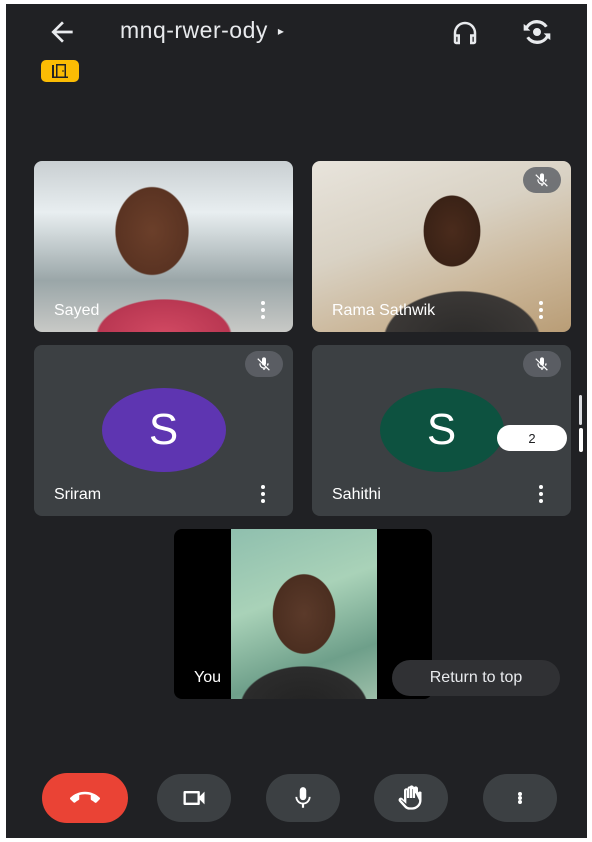 The width and height of the screenshot is (592, 842). What do you see at coordinates (384, 310) in the screenshot?
I see `participant-name: Rama Sathwik` at bounding box center [384, 310].